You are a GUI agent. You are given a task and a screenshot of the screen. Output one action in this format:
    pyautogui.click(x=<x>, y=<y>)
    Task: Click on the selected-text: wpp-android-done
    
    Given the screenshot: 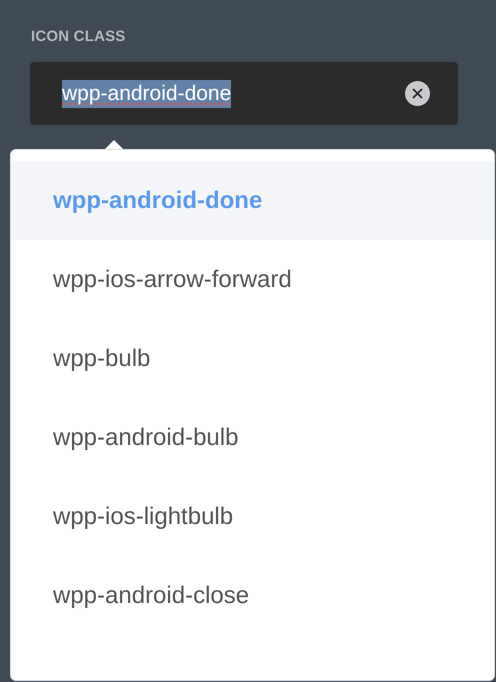 What is the action you would take?
    pyautogui.click(x=147, y=94)
    